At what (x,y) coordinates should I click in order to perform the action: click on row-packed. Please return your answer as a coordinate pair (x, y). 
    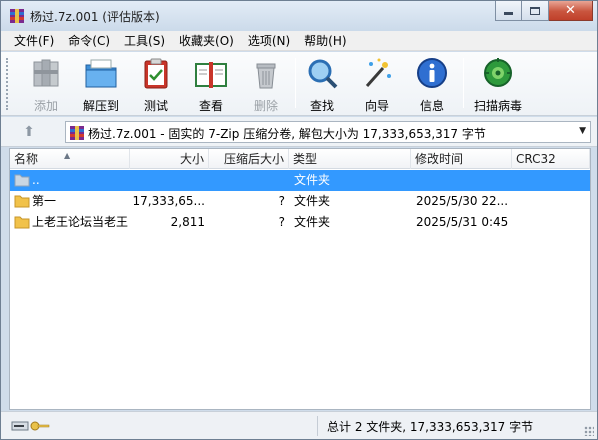
    Looking at the image, I should click on (247, 180).